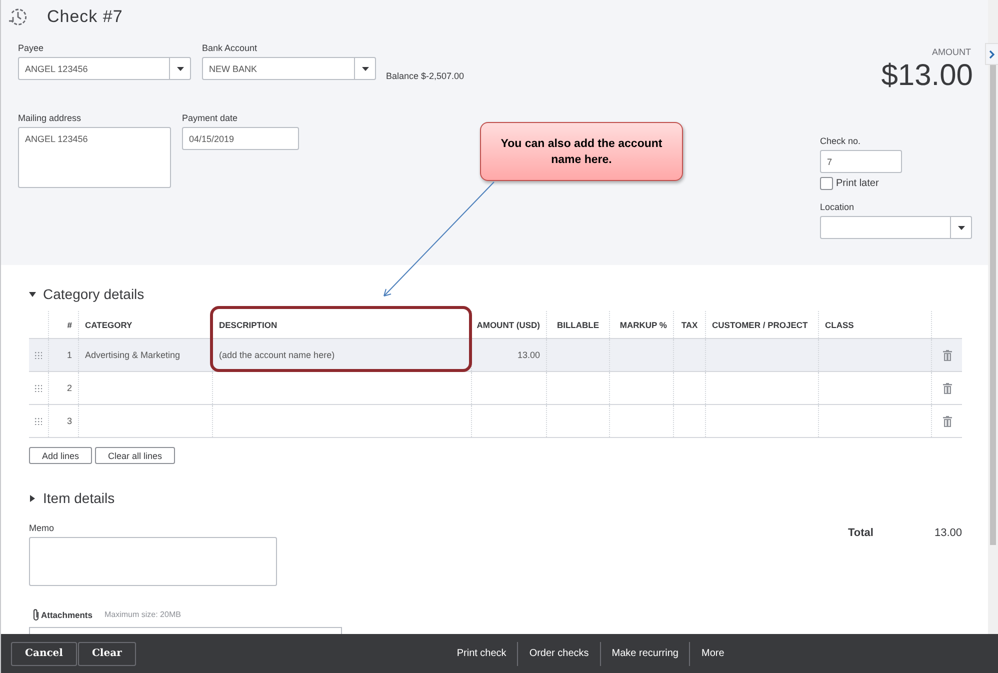  What do you see at coordinates (712, 654) in the screenshot?
I see `footer-action: More` at bounding box center [712, 654].